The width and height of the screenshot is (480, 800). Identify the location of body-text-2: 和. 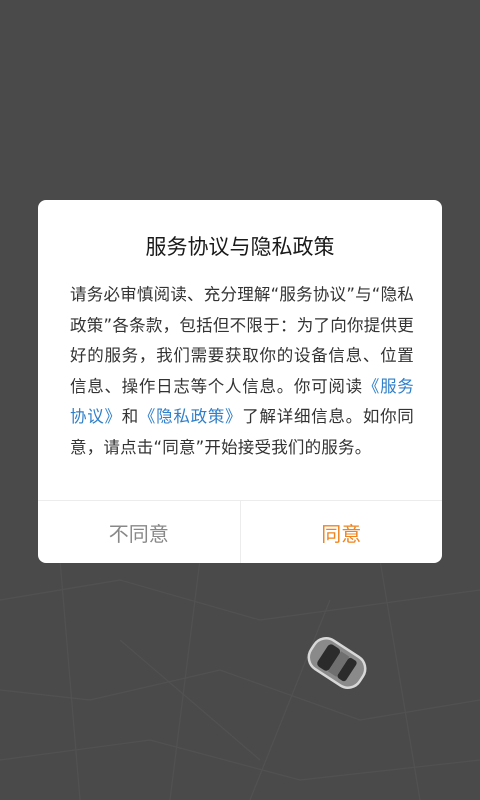
(130, 416).